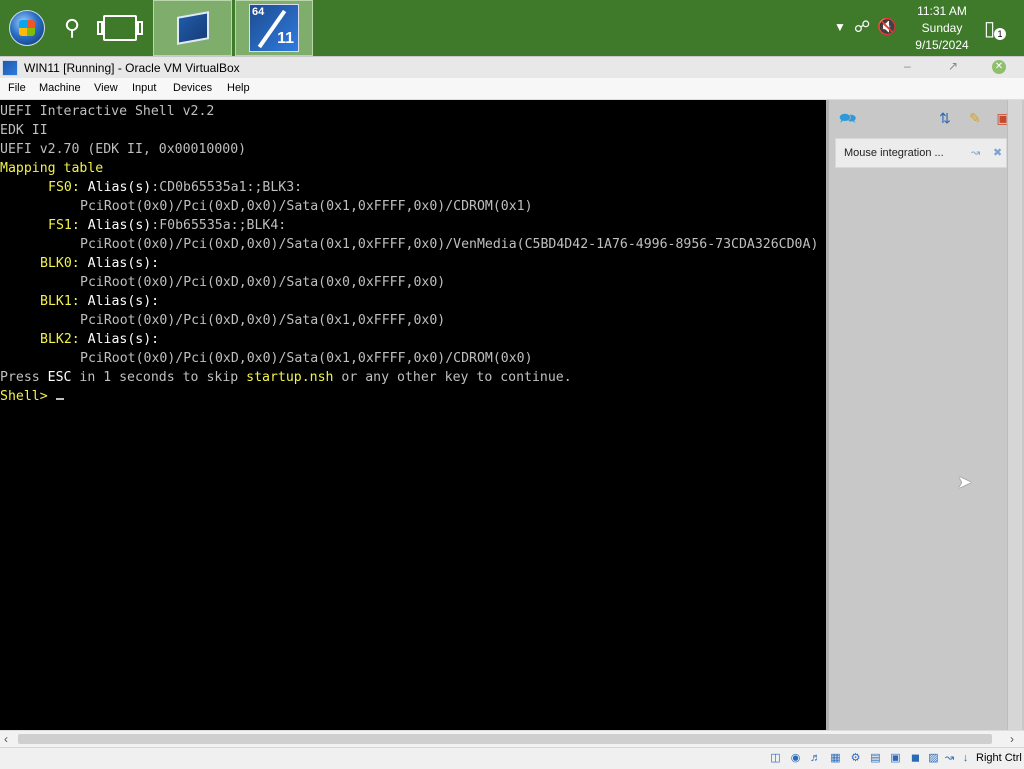  What do you see at coordinates (895, 758) in the screenshot?
I see `display-icon: ▣` at bounding box center [895, 758].